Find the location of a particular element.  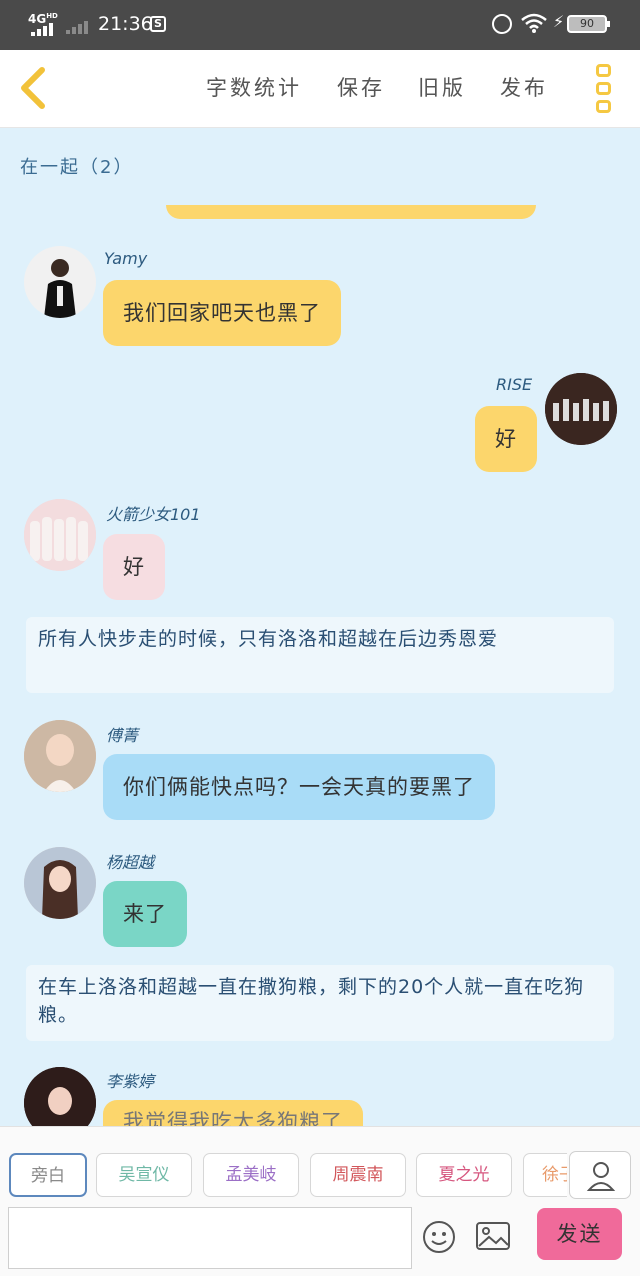

s-app-icon: S is located at coordinates (158, 24).